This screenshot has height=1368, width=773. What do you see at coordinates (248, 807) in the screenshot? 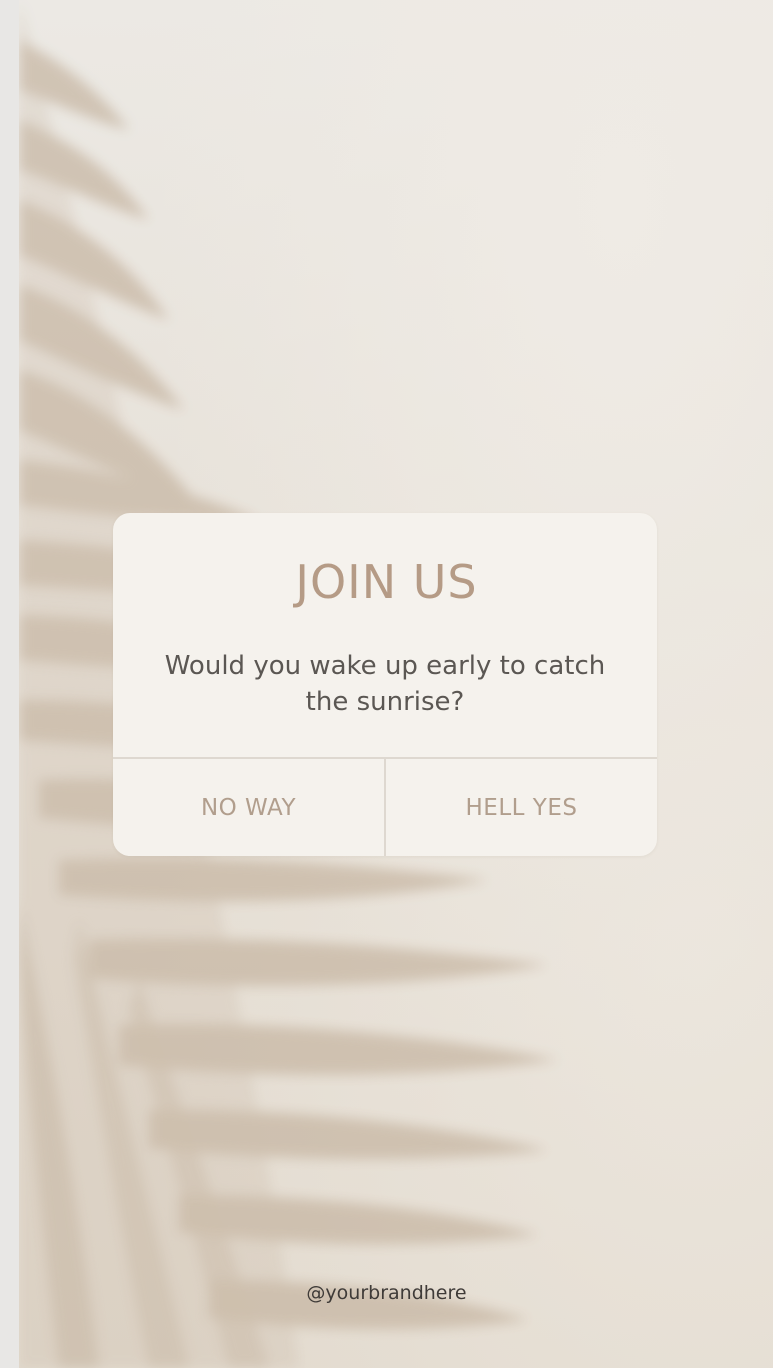
I see `no-way-button: NO WAY` at bounding box center [248, 807].